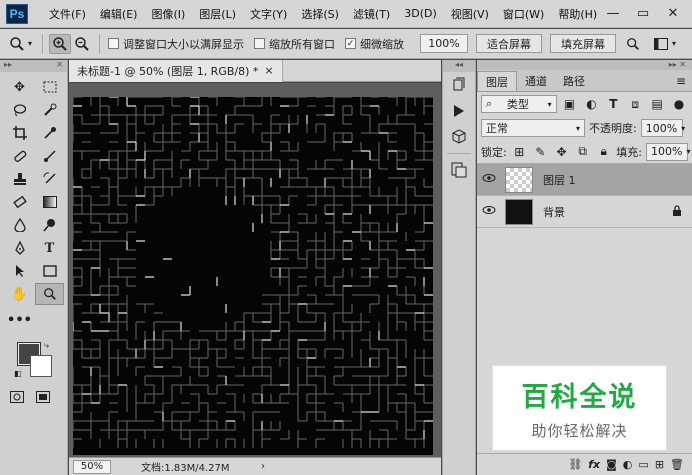 This screenshot has width=692, height=475. What do you see at coordinates (673, 13) in the screenshot?
I see `close-icon: ✕` at bounding box center [673, 13].